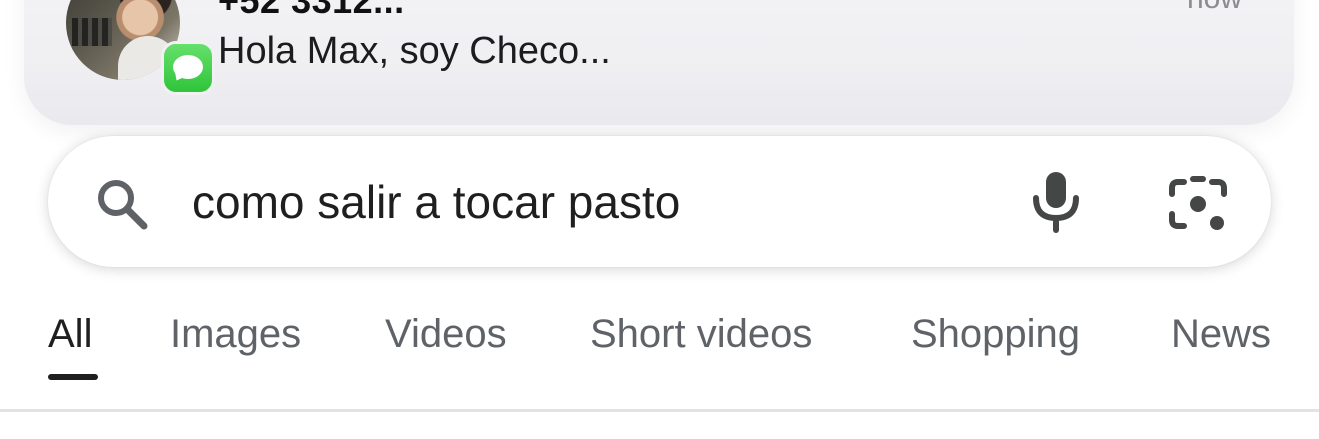 The width and height of the screenshot is (1319, 439). Describe the element at coordinates (995, 334) in the screenshot. I see `tab-shopping: Shopping` at that location.